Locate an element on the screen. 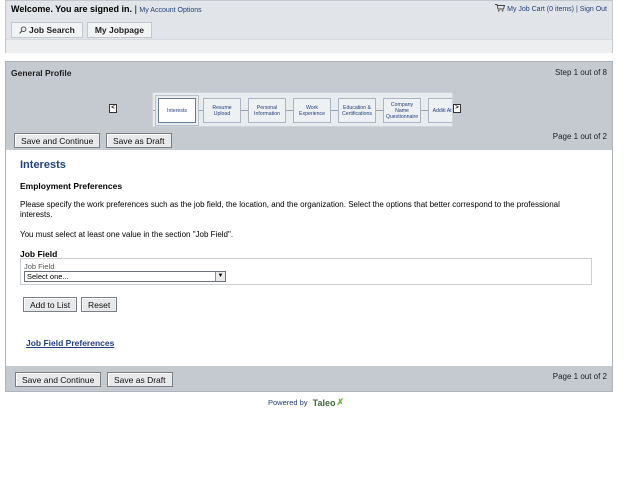 The width and height of the screenshot is (640, 480). user-links: My Job Cart (0 items) | Sign Out is located at coordinates (551, 8).